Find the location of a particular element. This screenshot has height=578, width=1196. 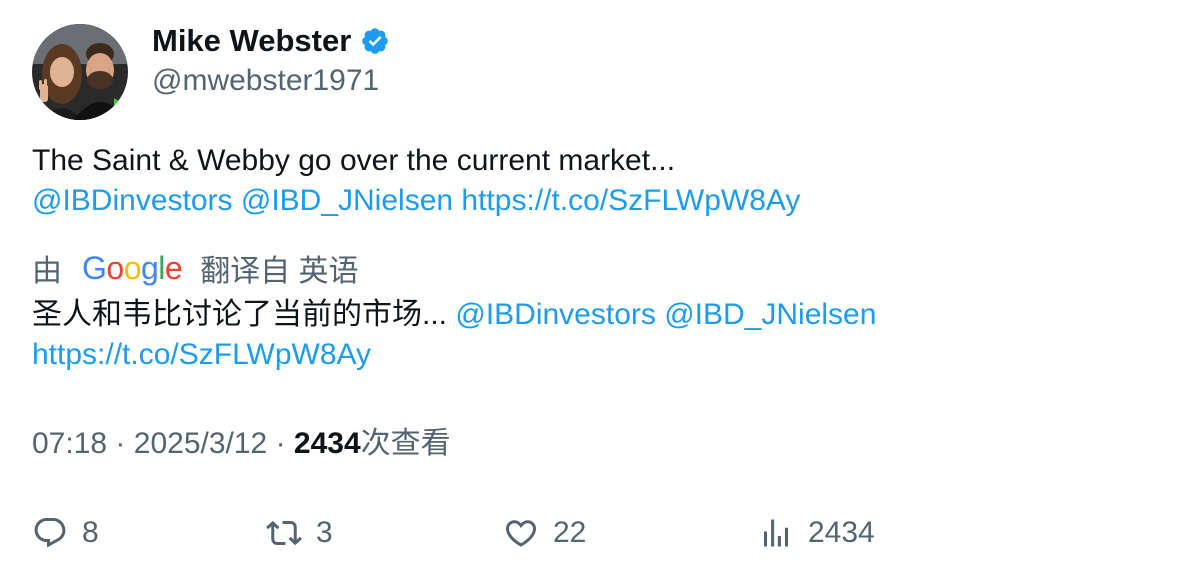

translation-prefix: 由 is located at coordinates (47, 271).